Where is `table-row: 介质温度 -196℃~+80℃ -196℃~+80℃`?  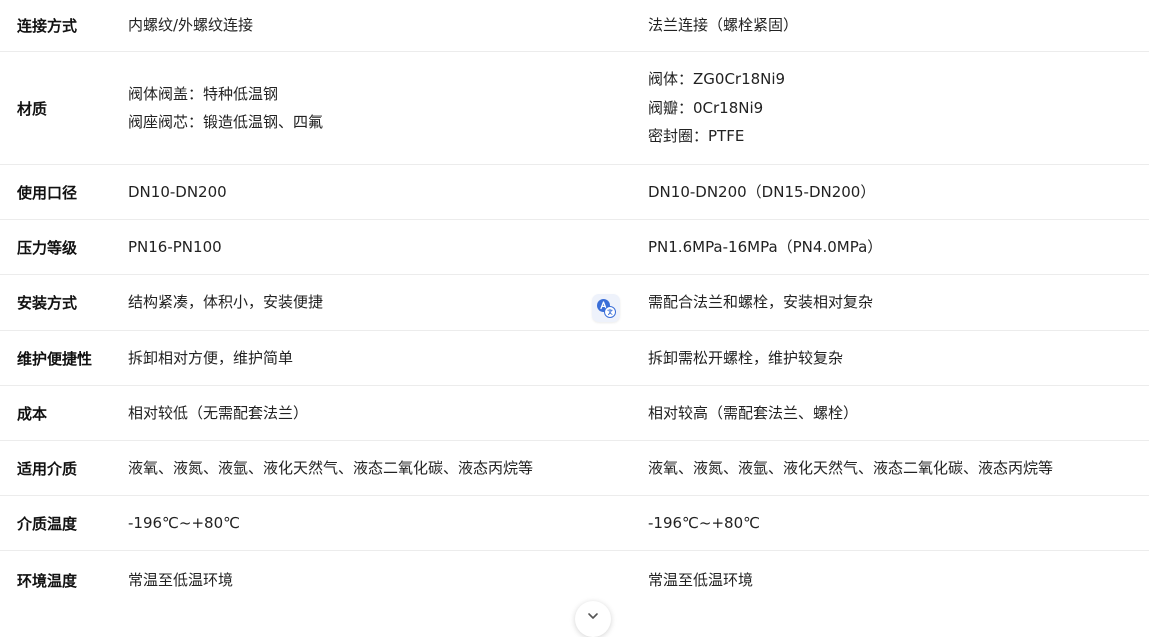 table-row: 介质温度 -196℃~+80℃ -196℃~+80℃ is located at coordinates (574, 523).